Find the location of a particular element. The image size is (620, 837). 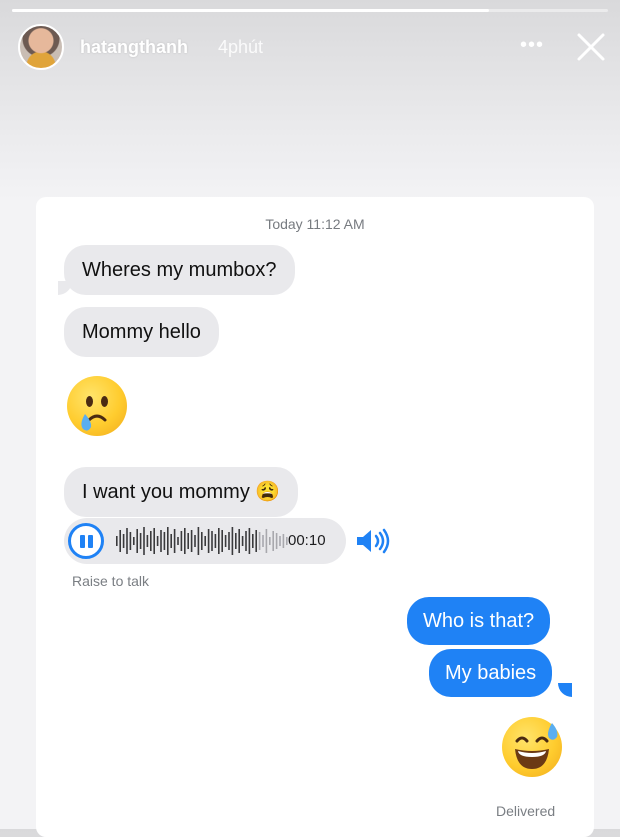

avatar is located at coordinates (41, 47).